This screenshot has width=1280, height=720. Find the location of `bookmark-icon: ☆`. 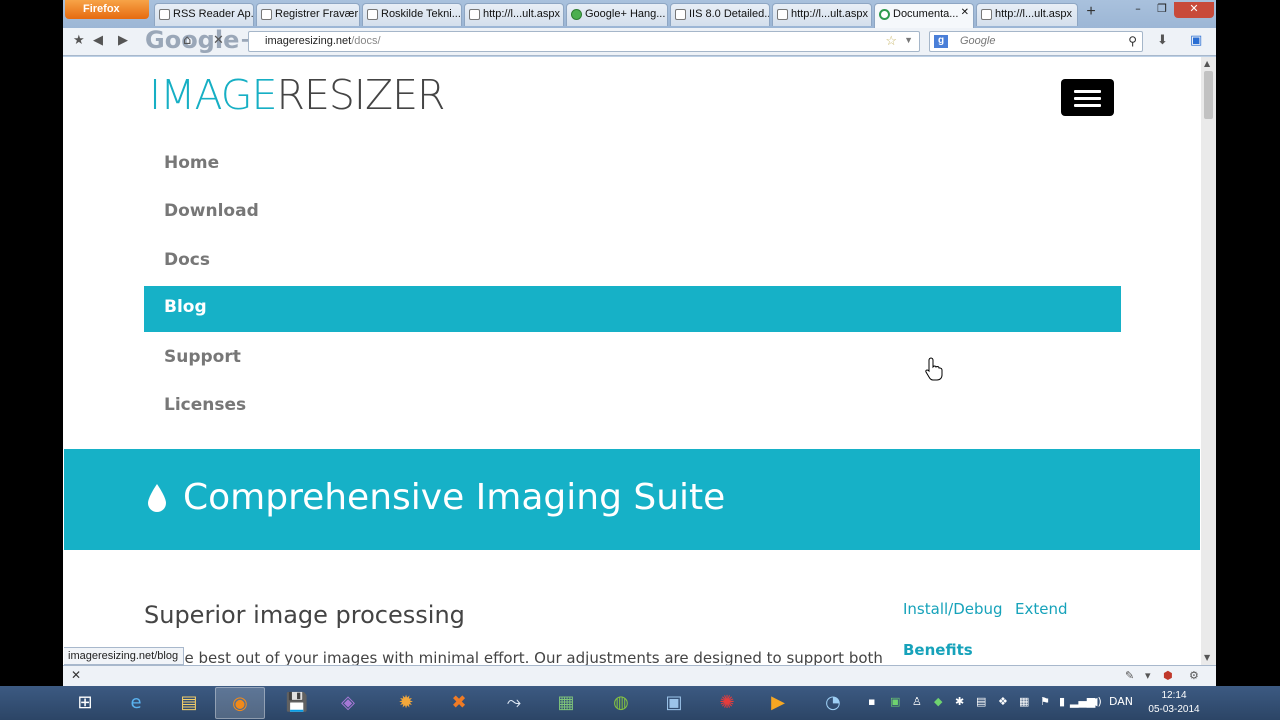

bookmark-icon: ☆ is located at coordinates (891, 41).